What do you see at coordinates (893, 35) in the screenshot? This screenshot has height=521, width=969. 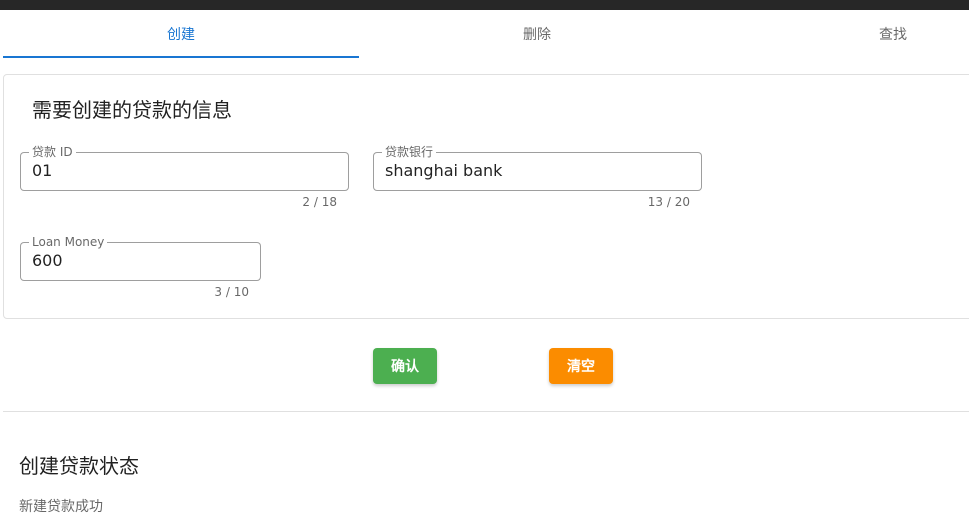 I see `tab-search-label: 查找` at bounding box center [893, 35].